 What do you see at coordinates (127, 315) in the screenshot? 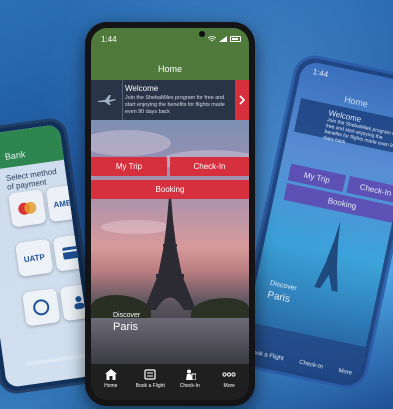
I see `discover-label: Discover` at bounding box center [127, 315].